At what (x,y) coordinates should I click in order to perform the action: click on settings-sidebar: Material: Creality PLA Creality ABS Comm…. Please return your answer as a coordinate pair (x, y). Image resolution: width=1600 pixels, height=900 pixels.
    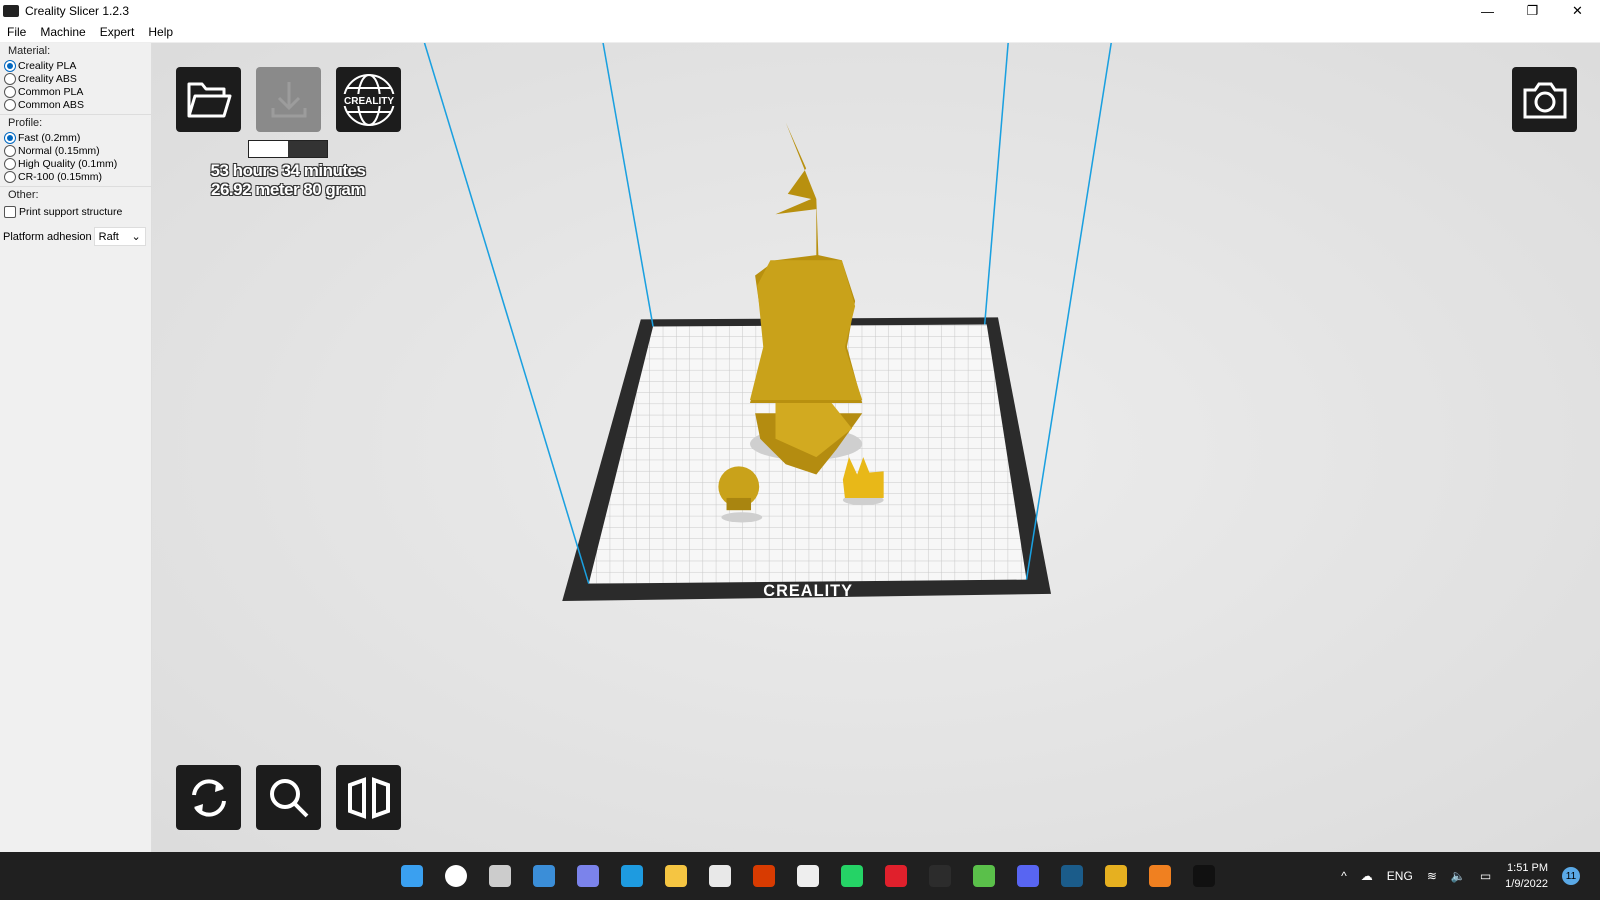
    Looking at the image, I should click on (76, 447).